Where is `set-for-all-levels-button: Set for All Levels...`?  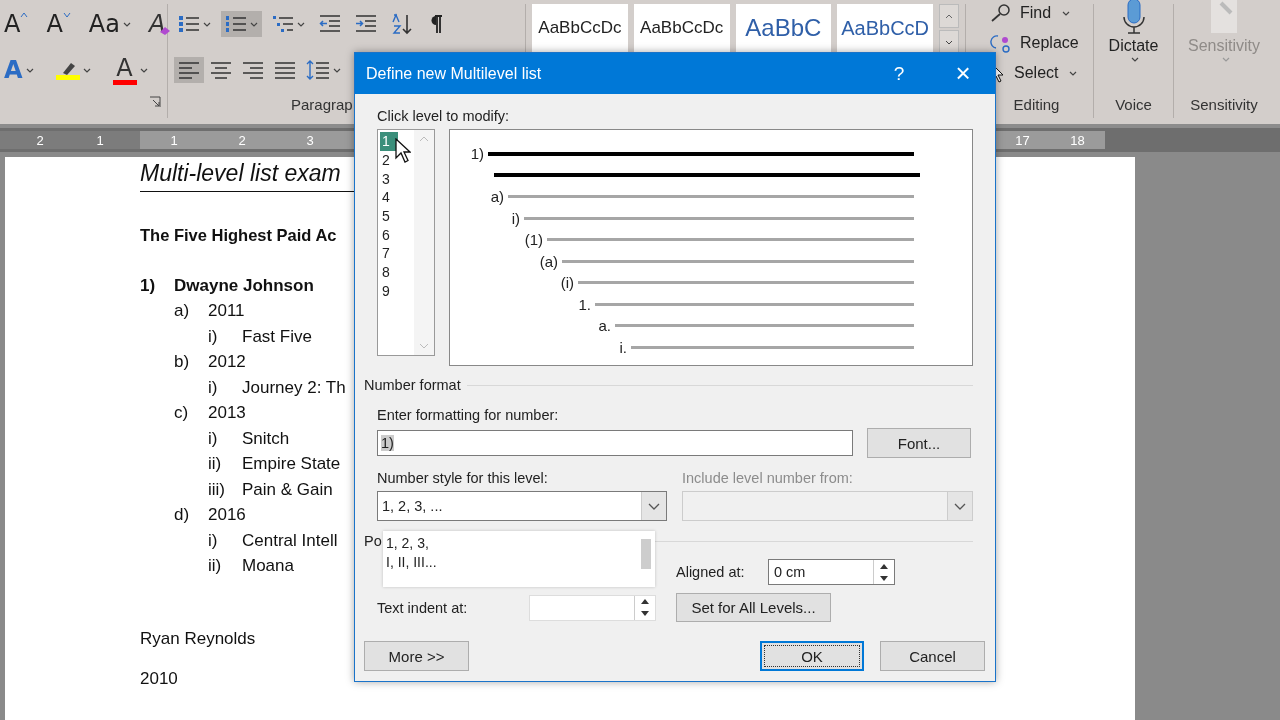
set-for-all-levels-button: Set for All Levels... is located at coordinates (753, 607).